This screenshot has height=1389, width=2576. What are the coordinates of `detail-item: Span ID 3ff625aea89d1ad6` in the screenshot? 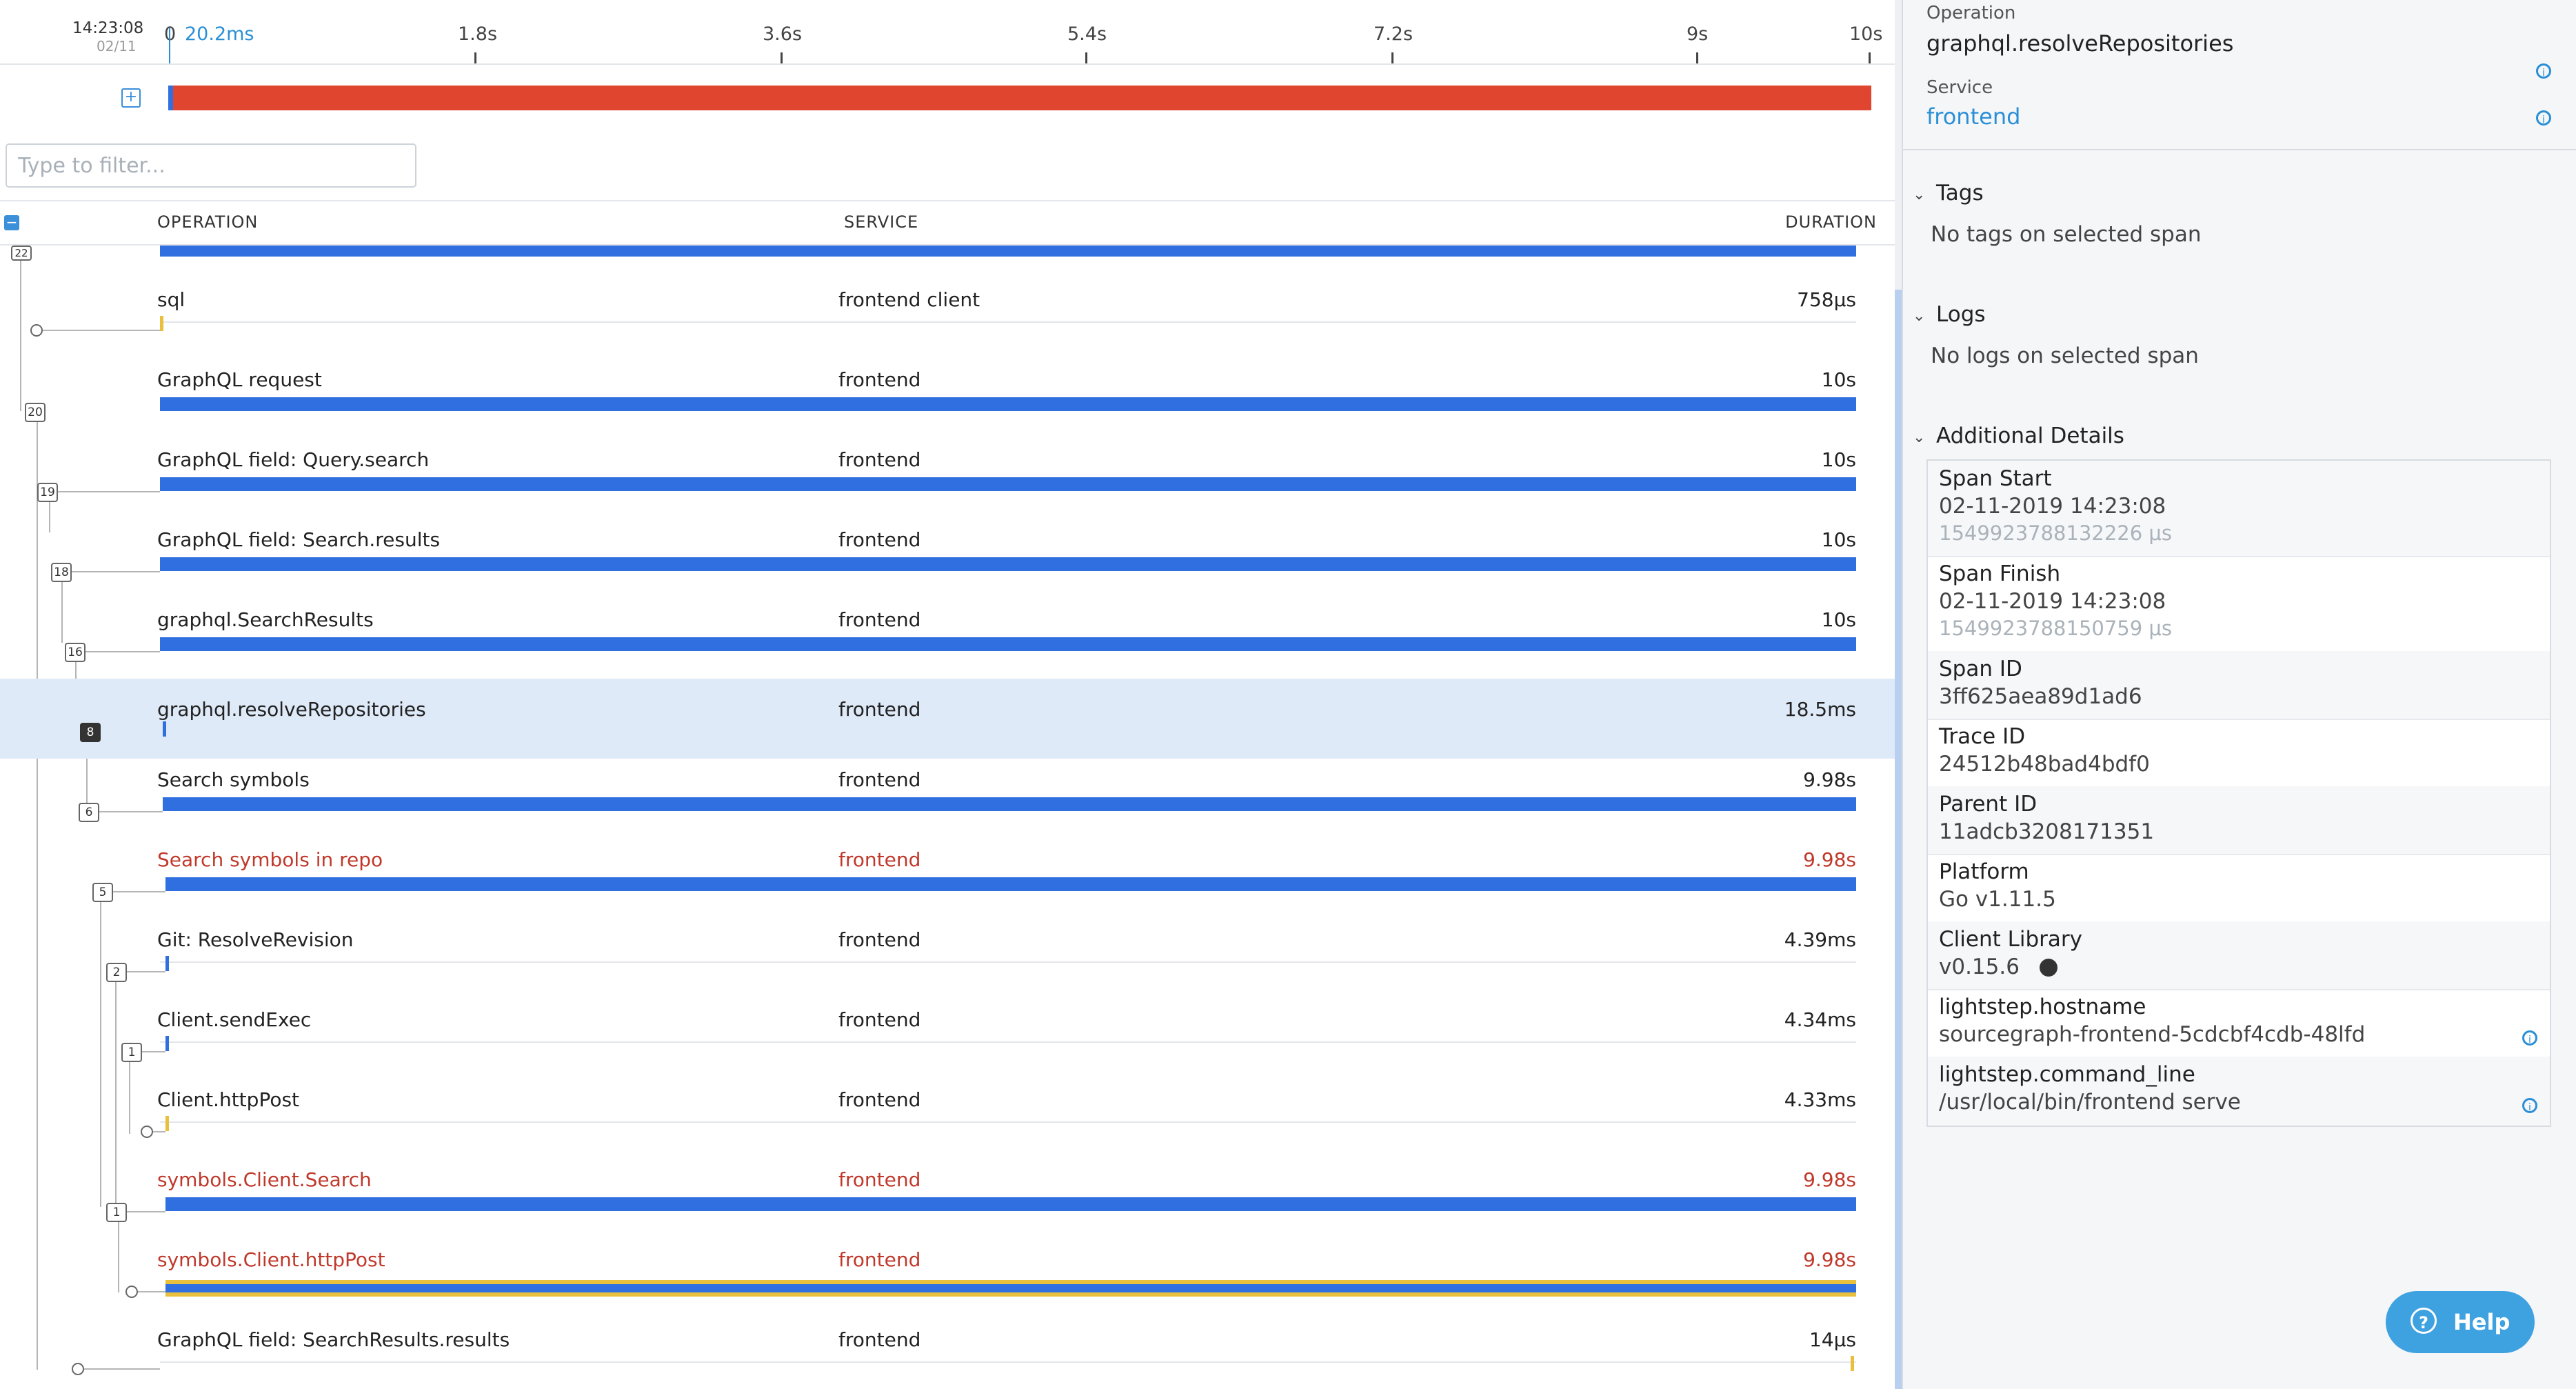 It's located at (2239, 685).